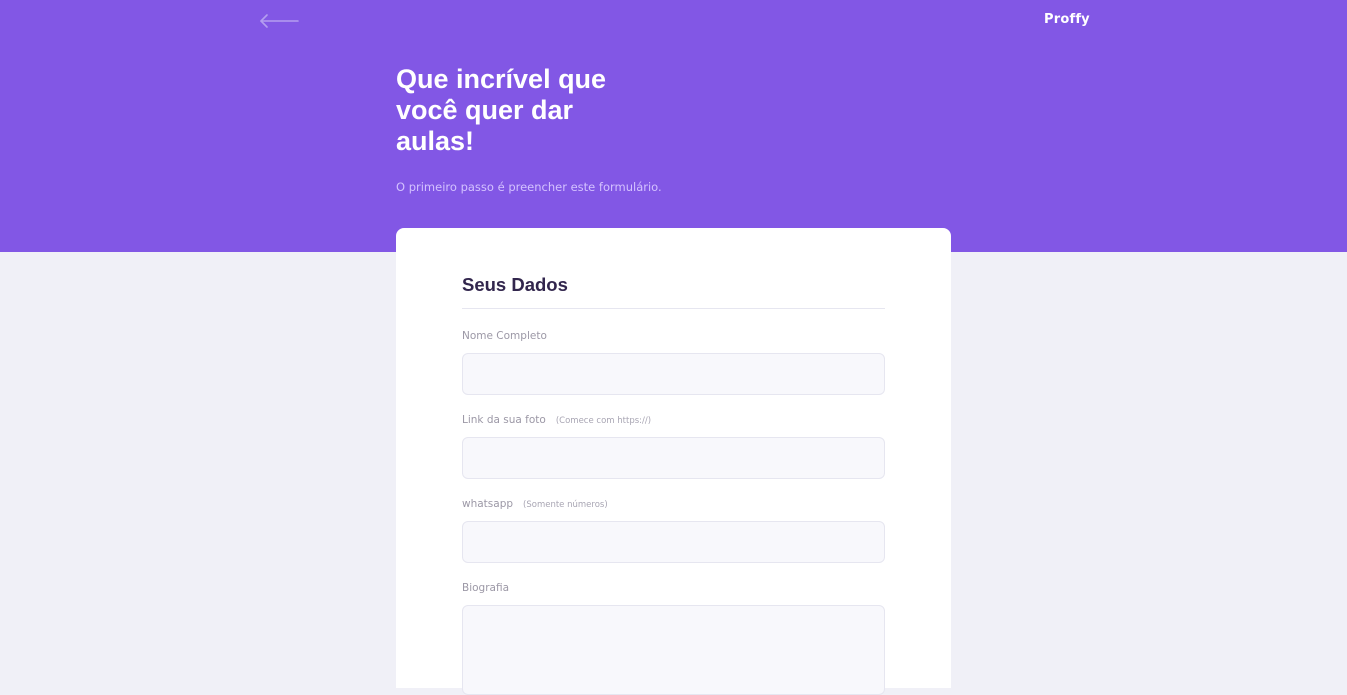 The height and width of the screenshot is (695, 1347). Describe the element at coordinates (673, 336) in the screenshot. I see `name-label: Nome Completo` at that location.